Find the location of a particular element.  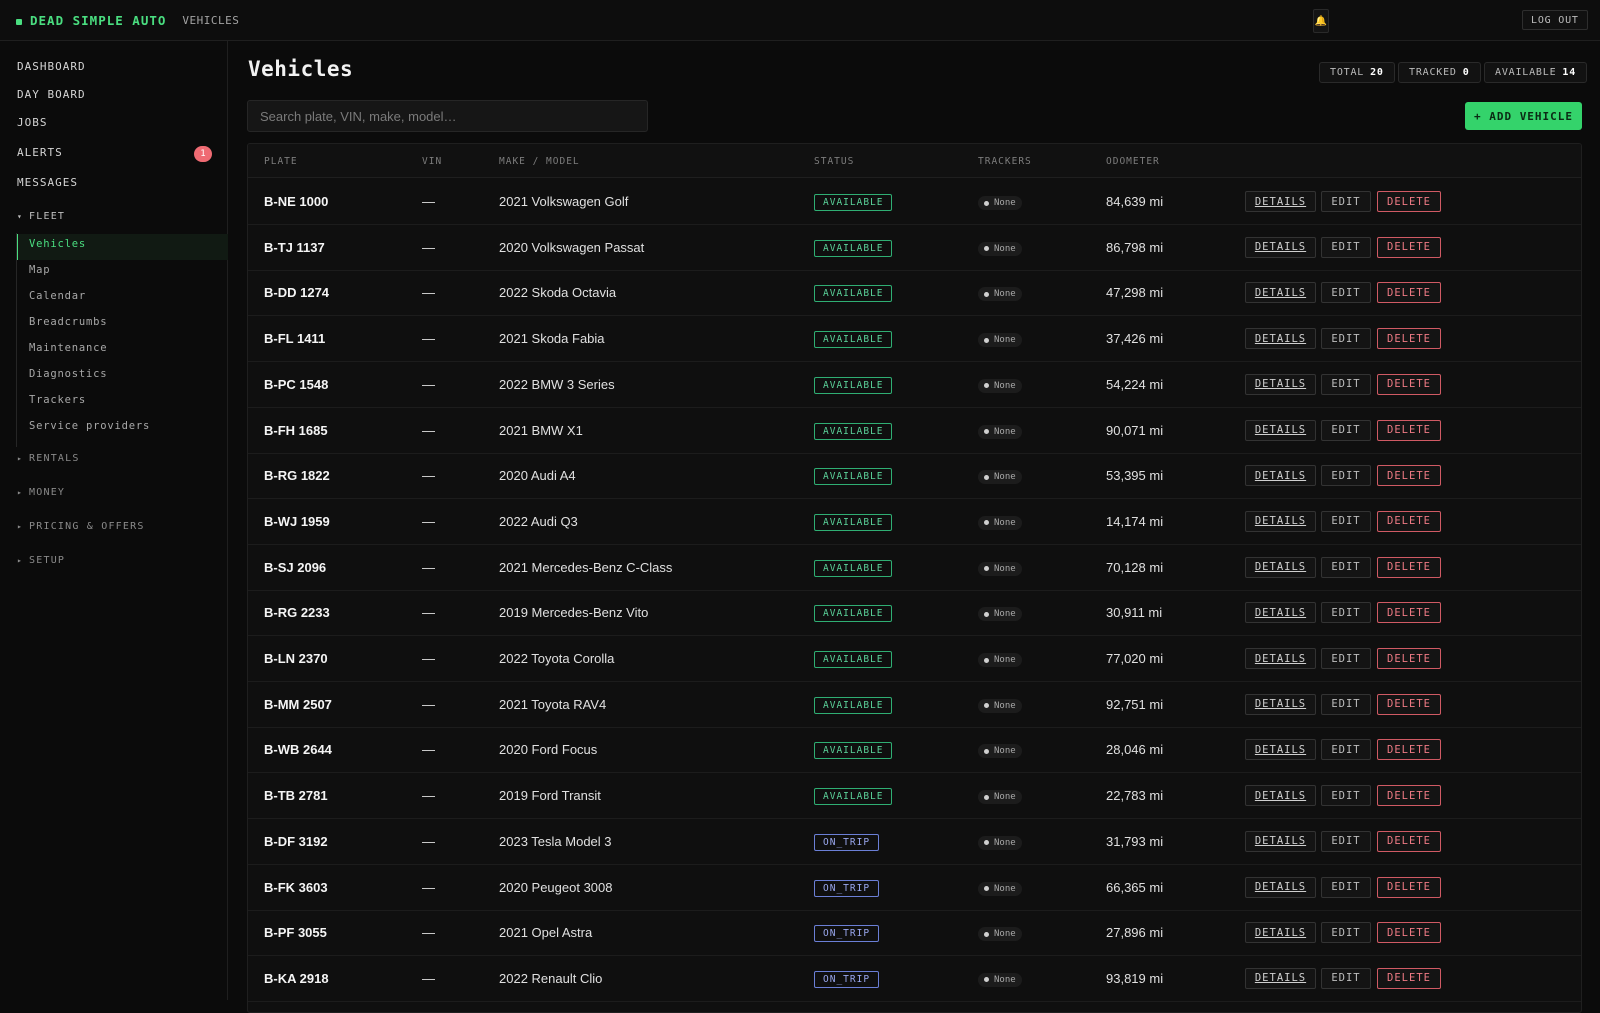

sidebar-section-rentals: ▸ RENTALS is located at coordinates (48, 458).